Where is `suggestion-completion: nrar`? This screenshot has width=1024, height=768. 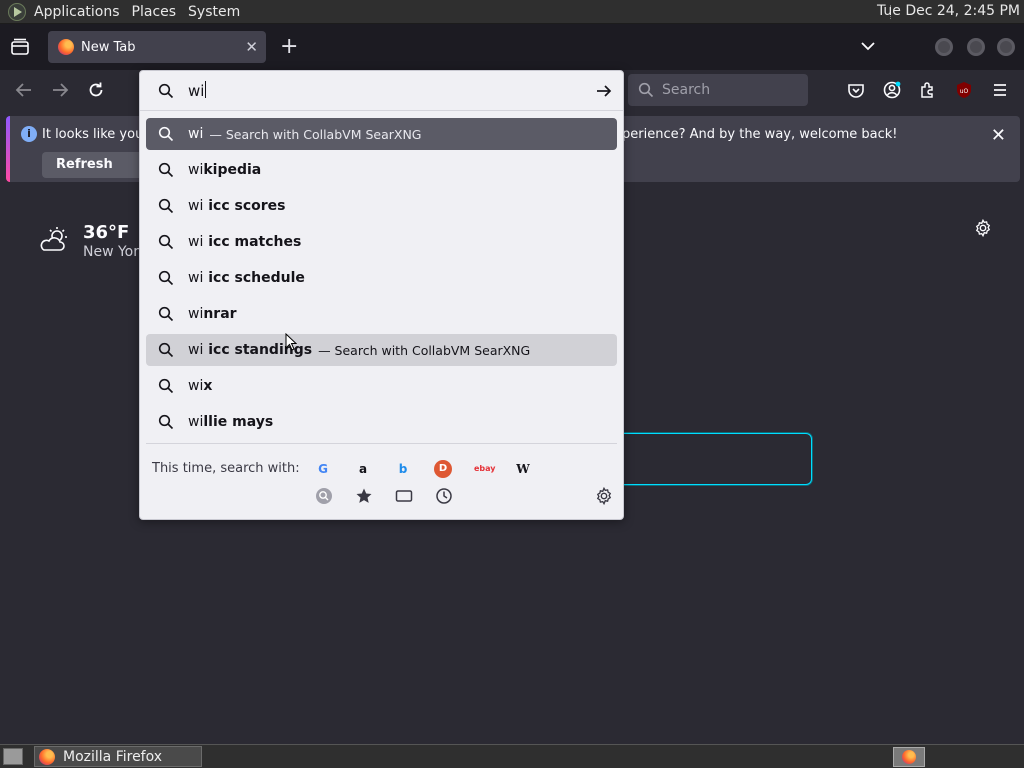 suggestion-completion: nrar is located at coordinates (220, 314).